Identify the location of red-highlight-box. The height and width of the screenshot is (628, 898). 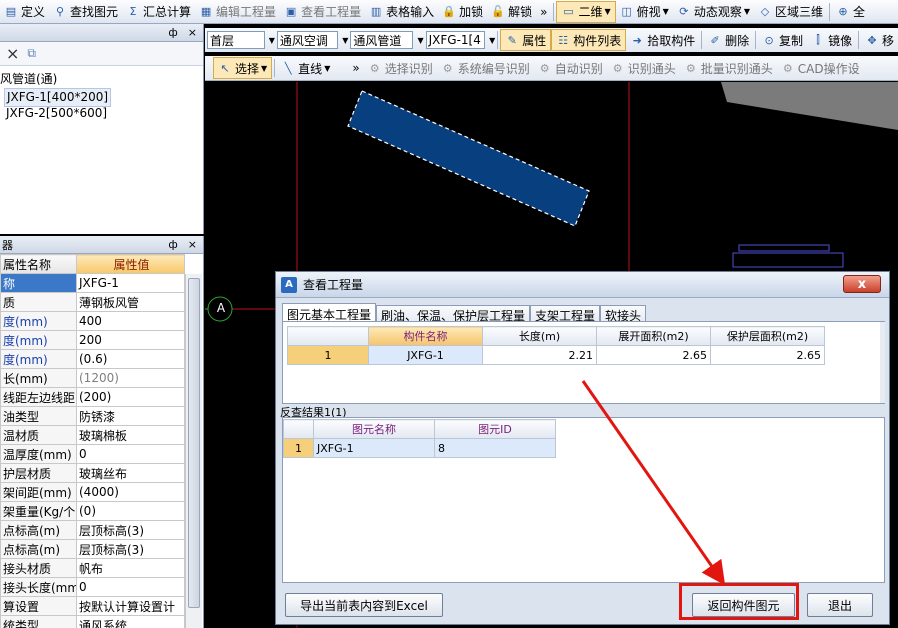
(739, 601).